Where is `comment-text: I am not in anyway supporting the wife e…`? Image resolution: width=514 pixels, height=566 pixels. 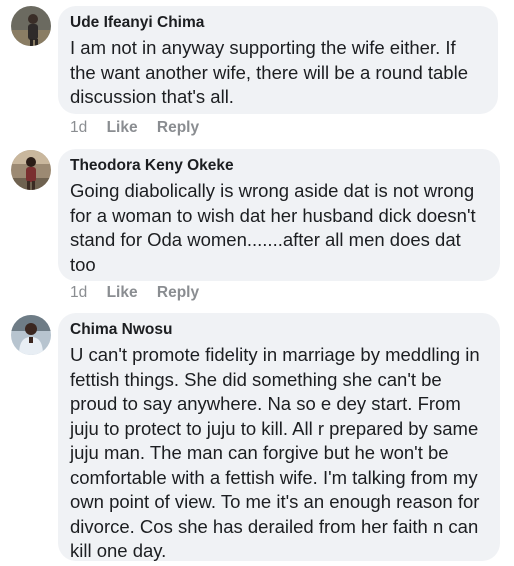 comment-text: I am not in anyway supporting the wife e… is located at coordinates (269, 72).